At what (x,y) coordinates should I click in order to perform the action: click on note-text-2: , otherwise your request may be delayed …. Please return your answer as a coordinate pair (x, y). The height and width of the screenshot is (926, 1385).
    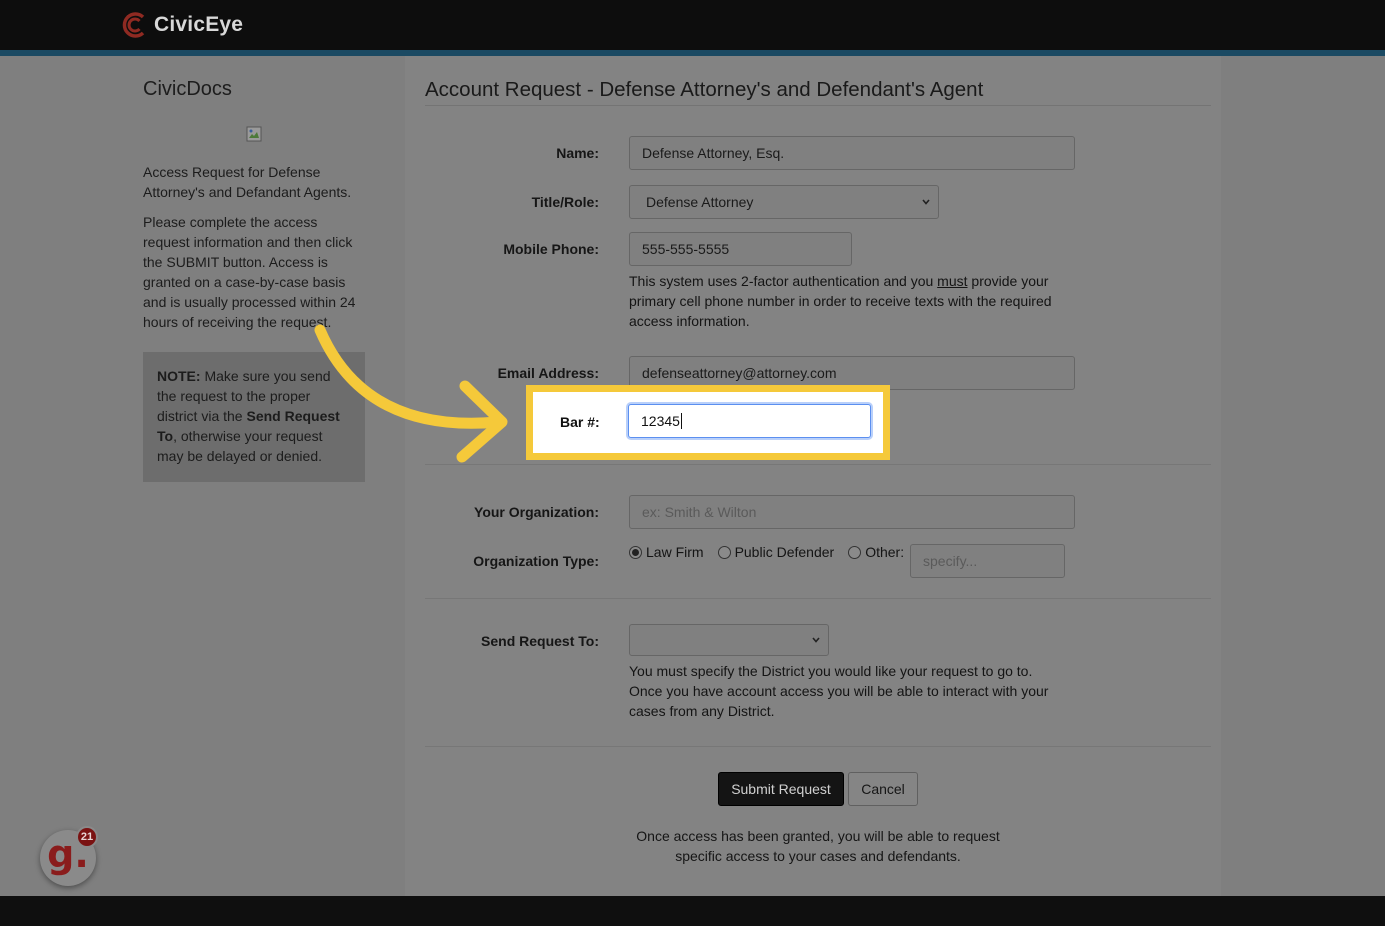
    Looking at the image, I should click on (240, 446).